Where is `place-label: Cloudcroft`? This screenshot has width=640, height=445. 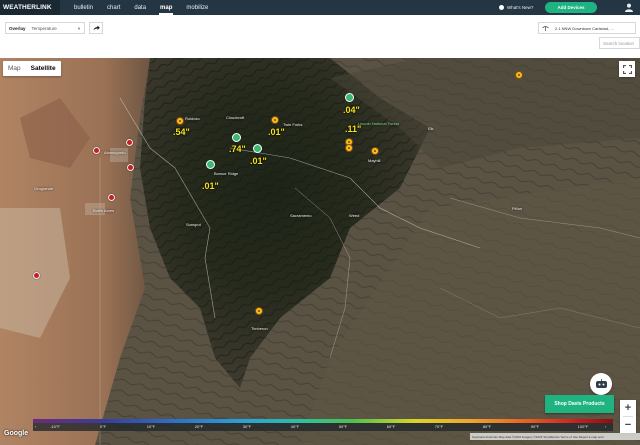
place-label: Cloudcroft is located at coordinates (235, 117).